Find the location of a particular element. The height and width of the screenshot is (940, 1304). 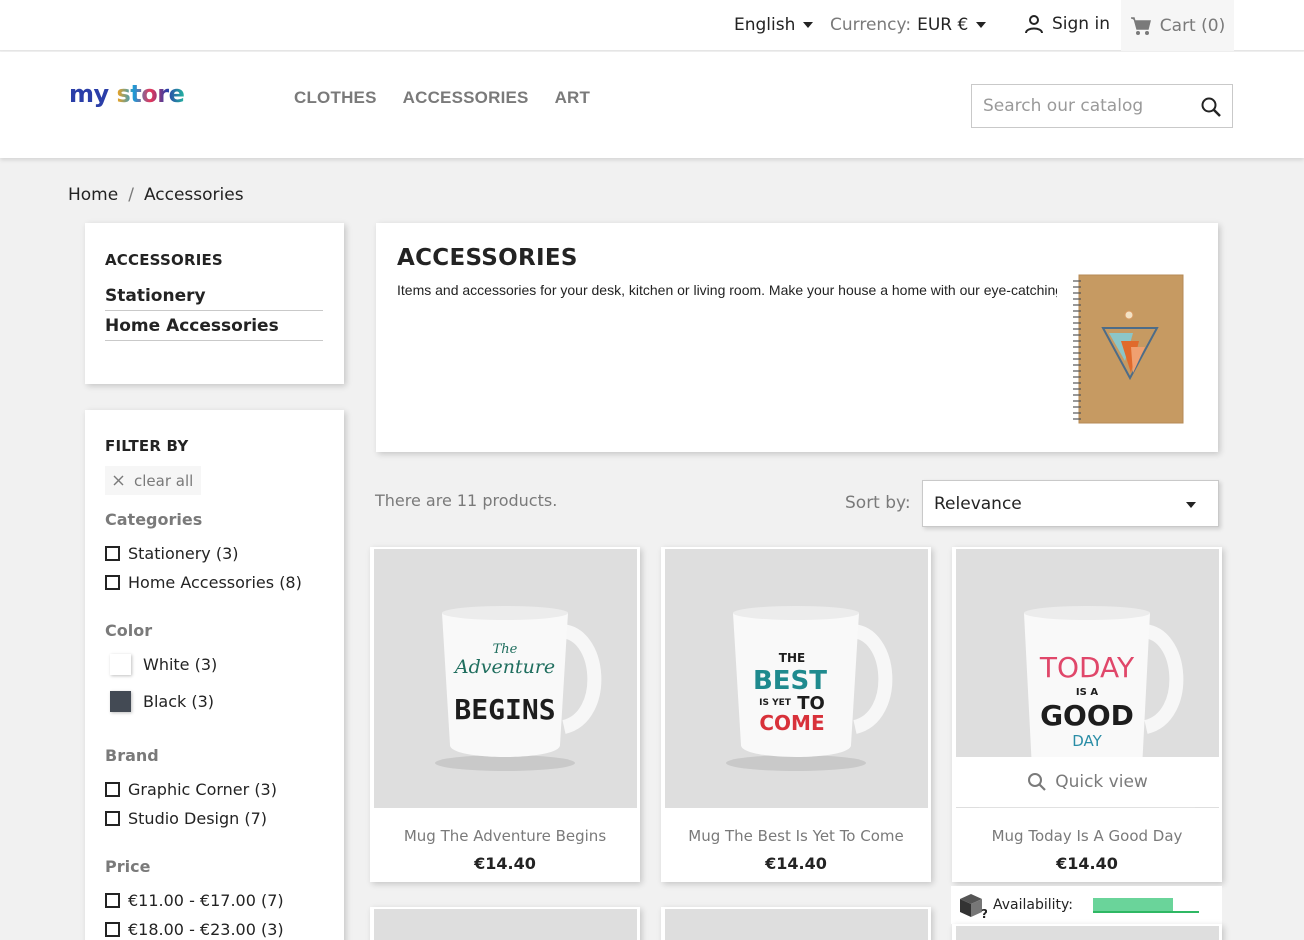

clear-all-label: clear all is located at coordinates (164, 480).